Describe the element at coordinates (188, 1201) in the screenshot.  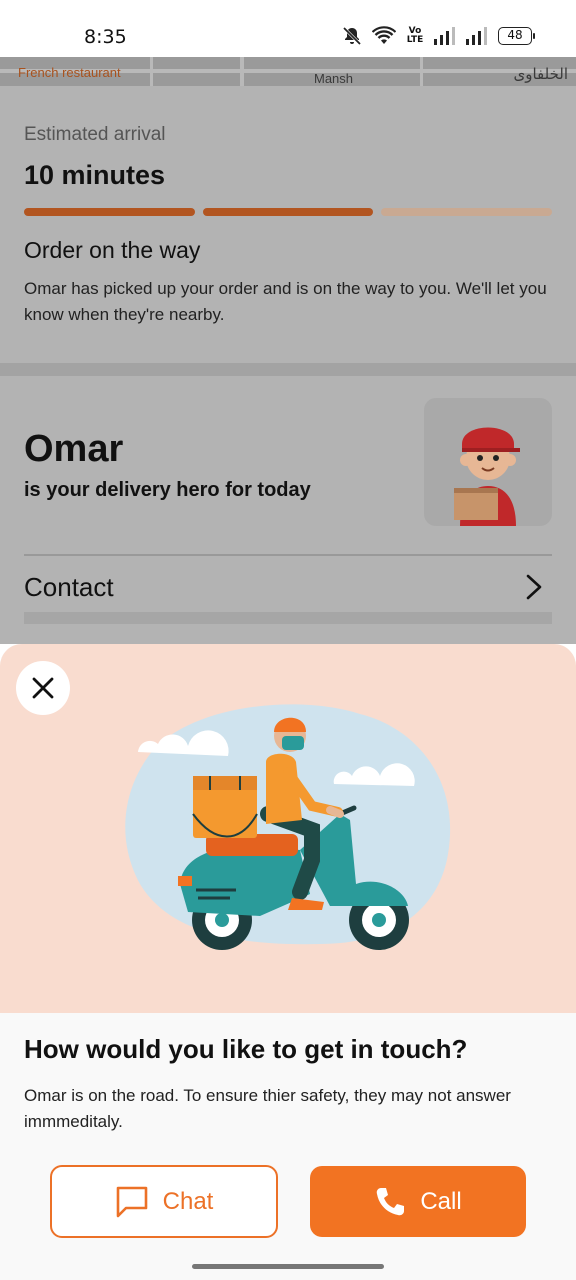
I see `chat-button-label: Chat` at that location.